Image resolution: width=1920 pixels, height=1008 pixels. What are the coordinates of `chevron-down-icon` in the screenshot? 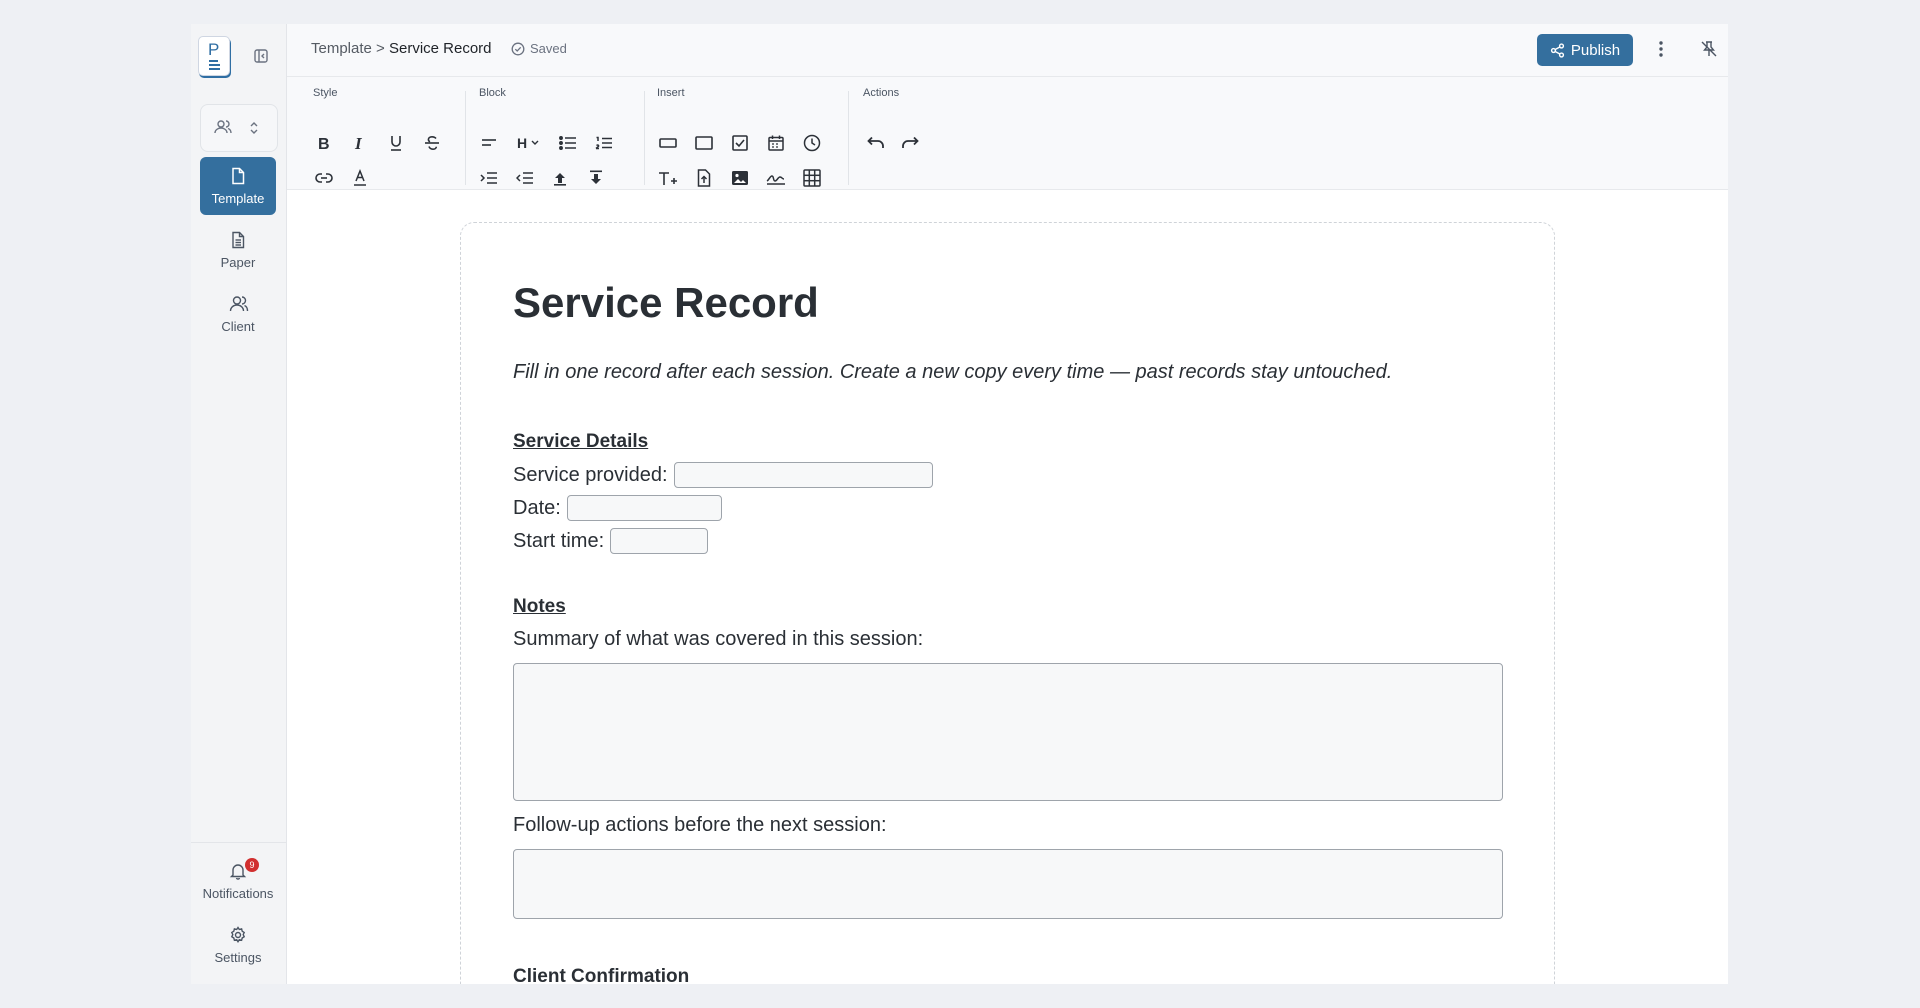 It's located at (535, 143).